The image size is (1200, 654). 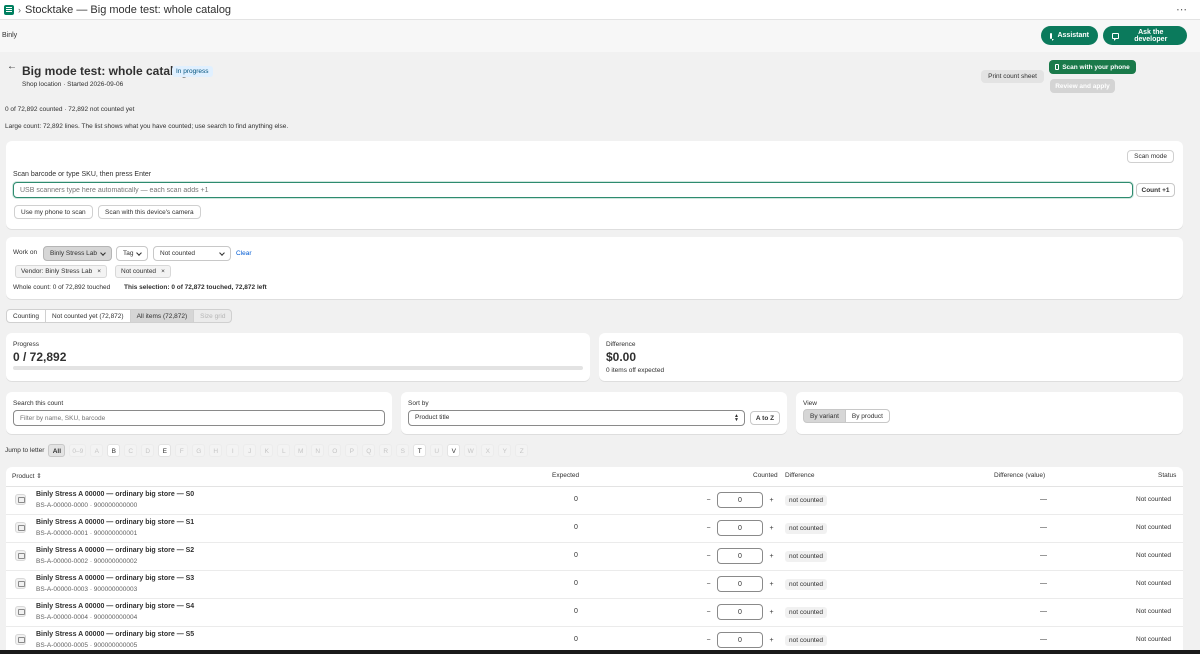 I want to click on search-input, so click(x=199, y=418).